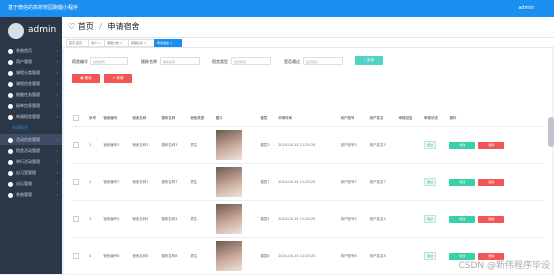 The width and height of the screenshot is (554, 275). Describe the element at coordinates (149, 61) in the screenshot. I see `filter-label-building: 楼栋名称` at that location.